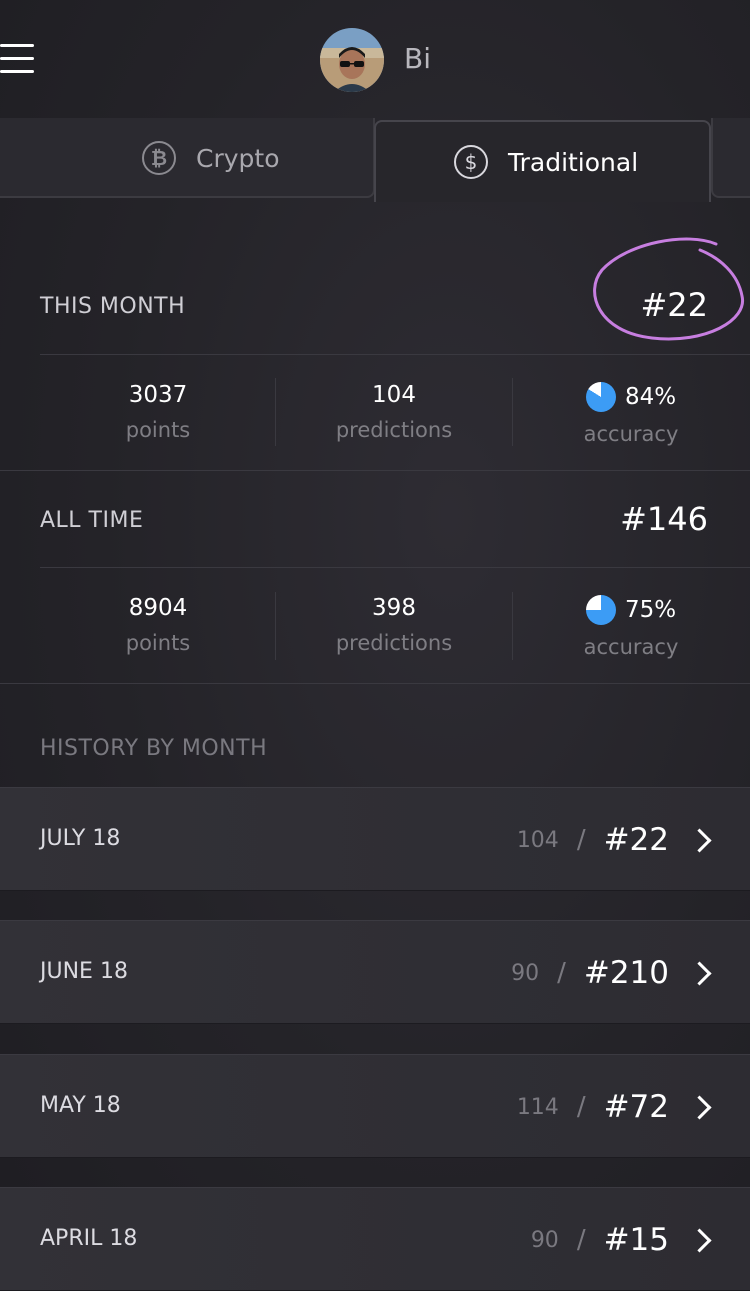 The width and height of the screenshot is (750, 1291). Describe the element at coordinates (650, 610) in the screenshot. I see `all-time-accuracy: 75%` at that location.